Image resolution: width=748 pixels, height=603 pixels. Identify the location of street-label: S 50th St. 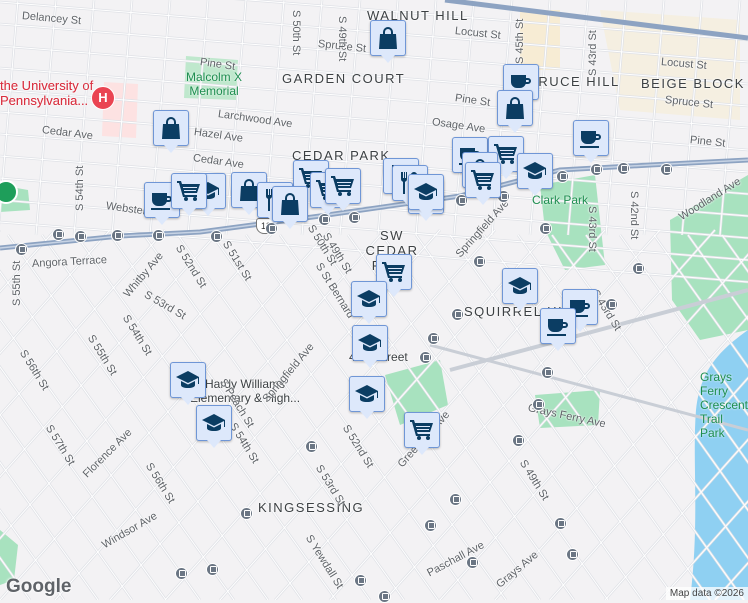
(296, 33).